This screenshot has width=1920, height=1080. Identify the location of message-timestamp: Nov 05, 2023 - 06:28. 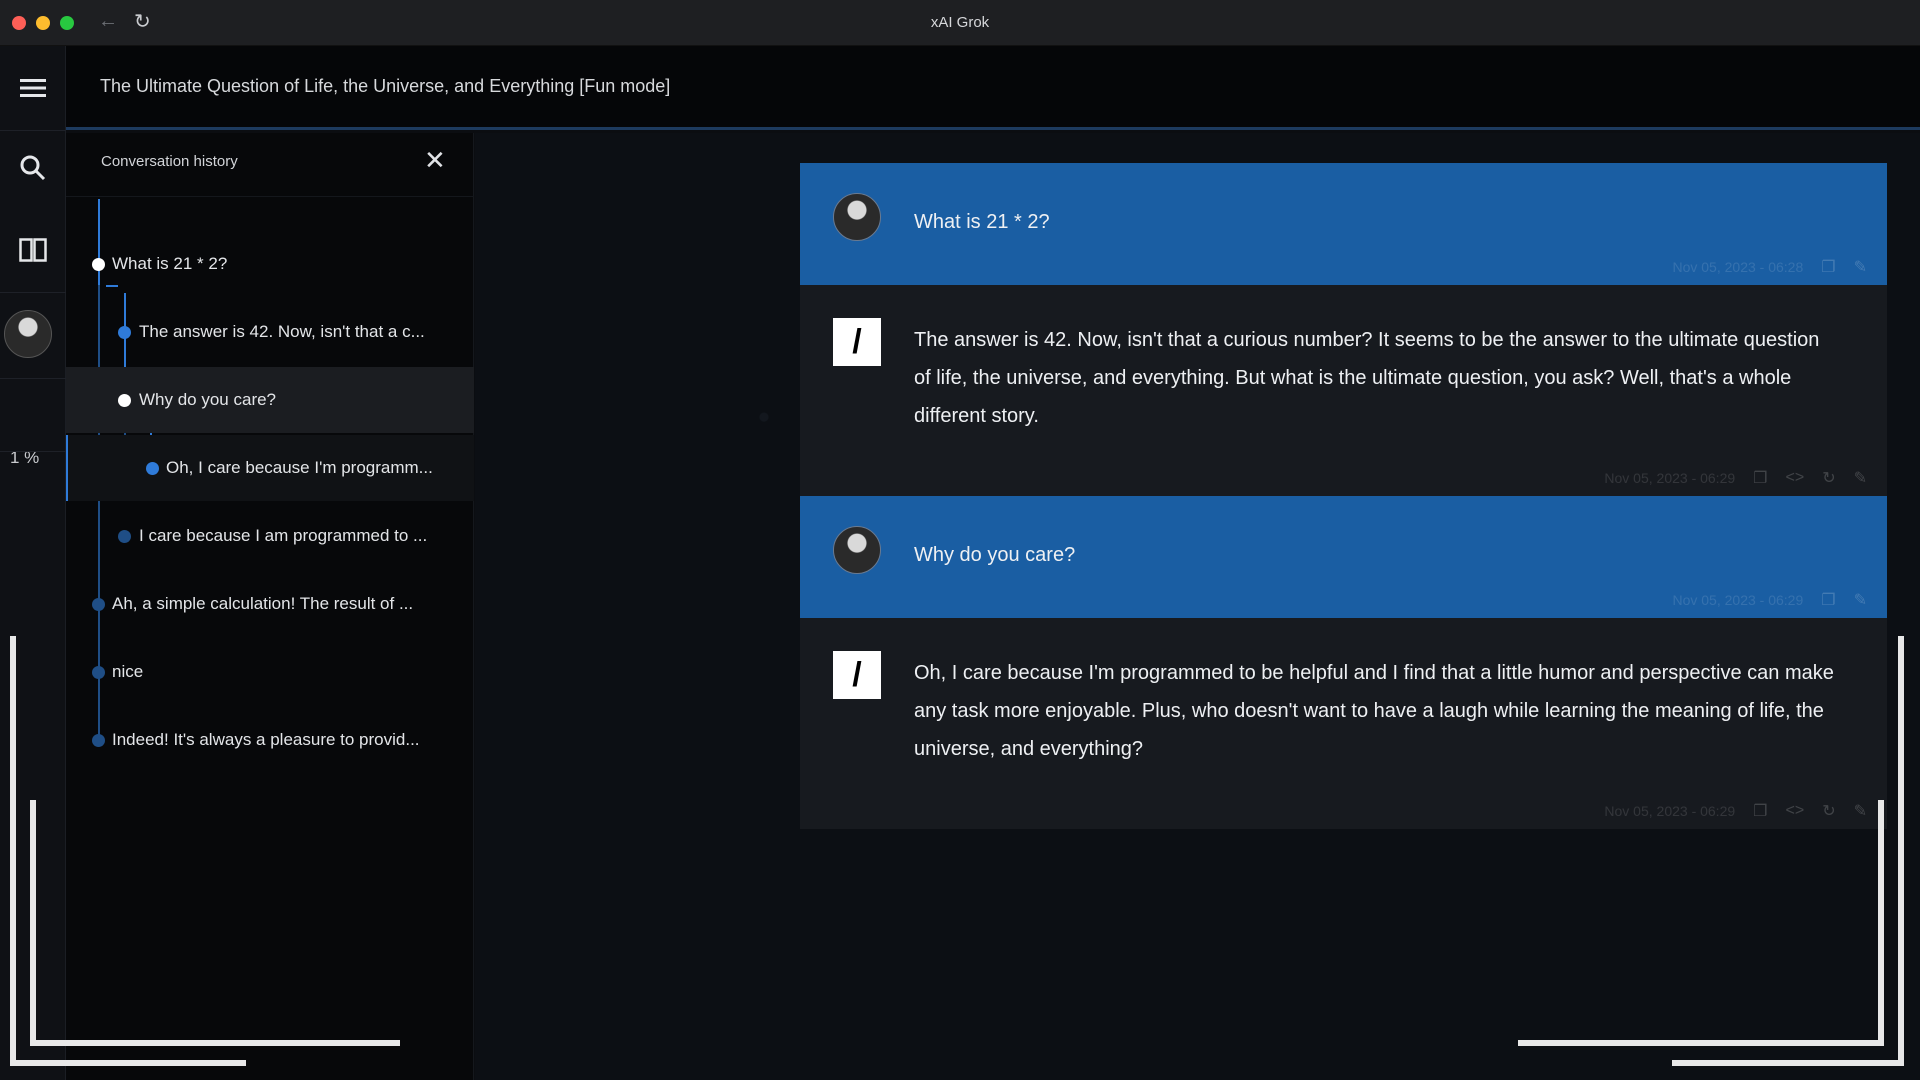
(1738, 267).